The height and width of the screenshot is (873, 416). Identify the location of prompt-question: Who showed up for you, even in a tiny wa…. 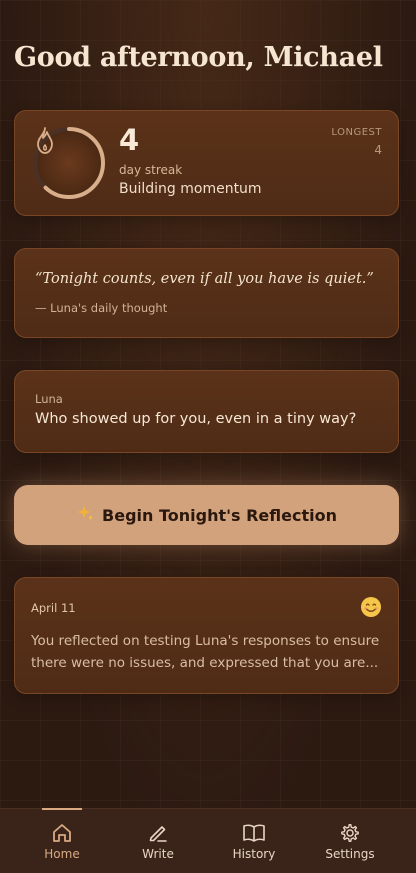
(196, 419).